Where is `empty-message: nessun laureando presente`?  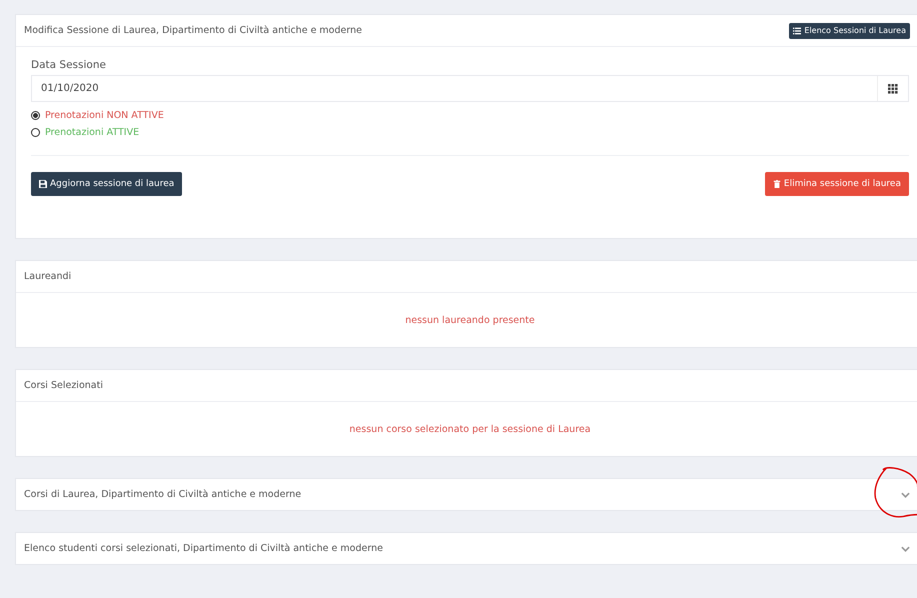 empty-message: nessun laureando presente is located at coordinates (470, 320).